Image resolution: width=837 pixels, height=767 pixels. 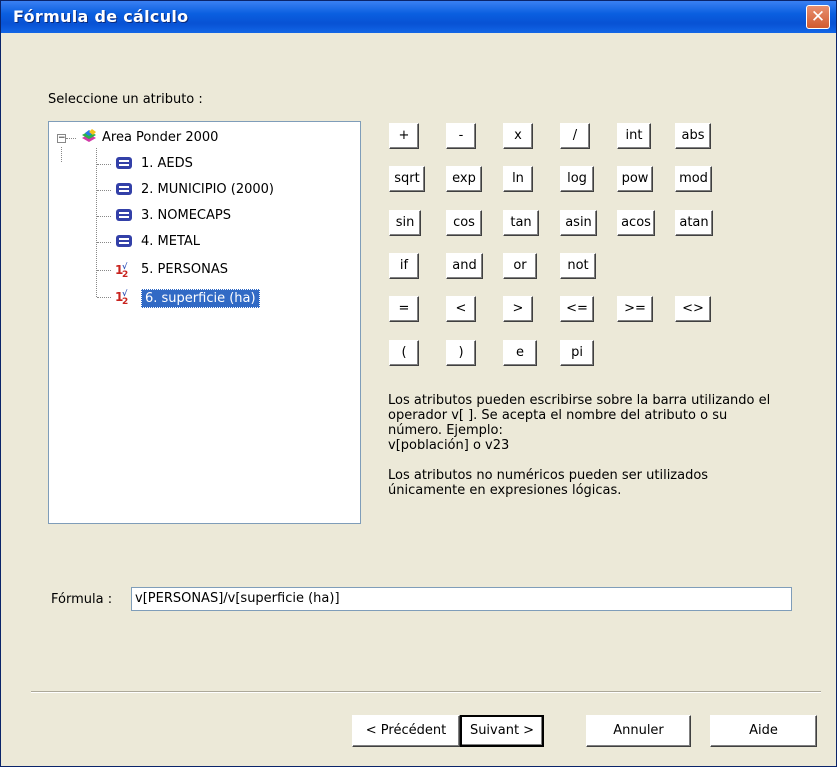 What do you see at coordinates (405, 223) in the screenshot?
I see `operator-sin-button: sin` at bounding box center [405, 223].